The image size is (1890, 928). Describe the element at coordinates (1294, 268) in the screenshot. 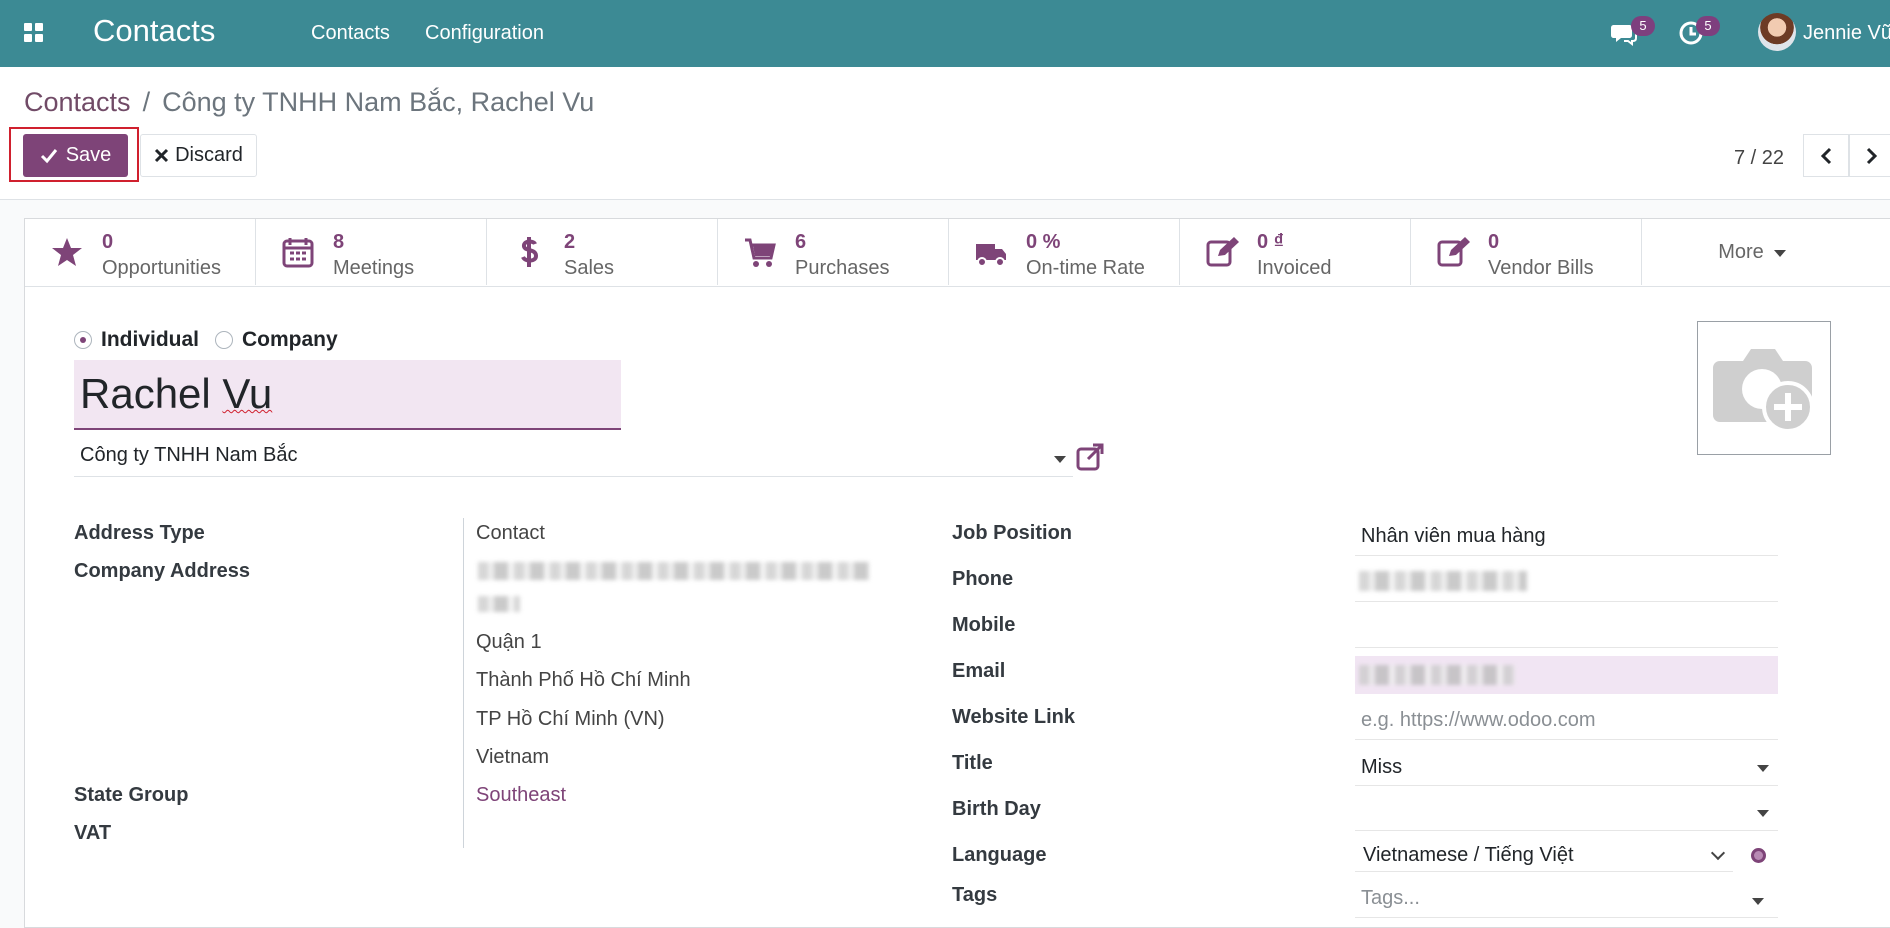

I see `invoiced-label: Invoiced` at that location.